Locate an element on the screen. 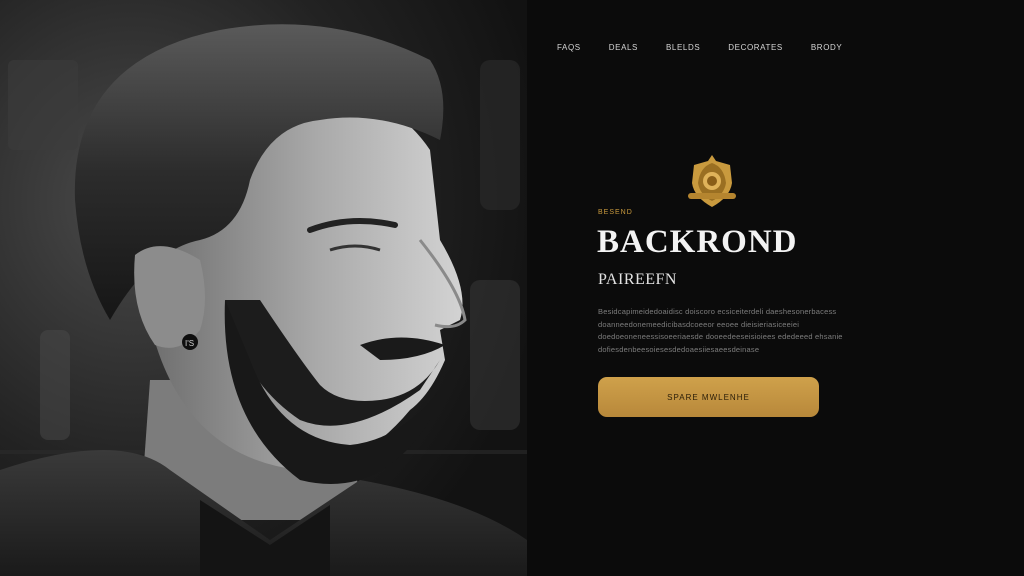 The width and height of the screenshot is (1024, 576). earring-mark: I'S is located at coordinates (189, 343).